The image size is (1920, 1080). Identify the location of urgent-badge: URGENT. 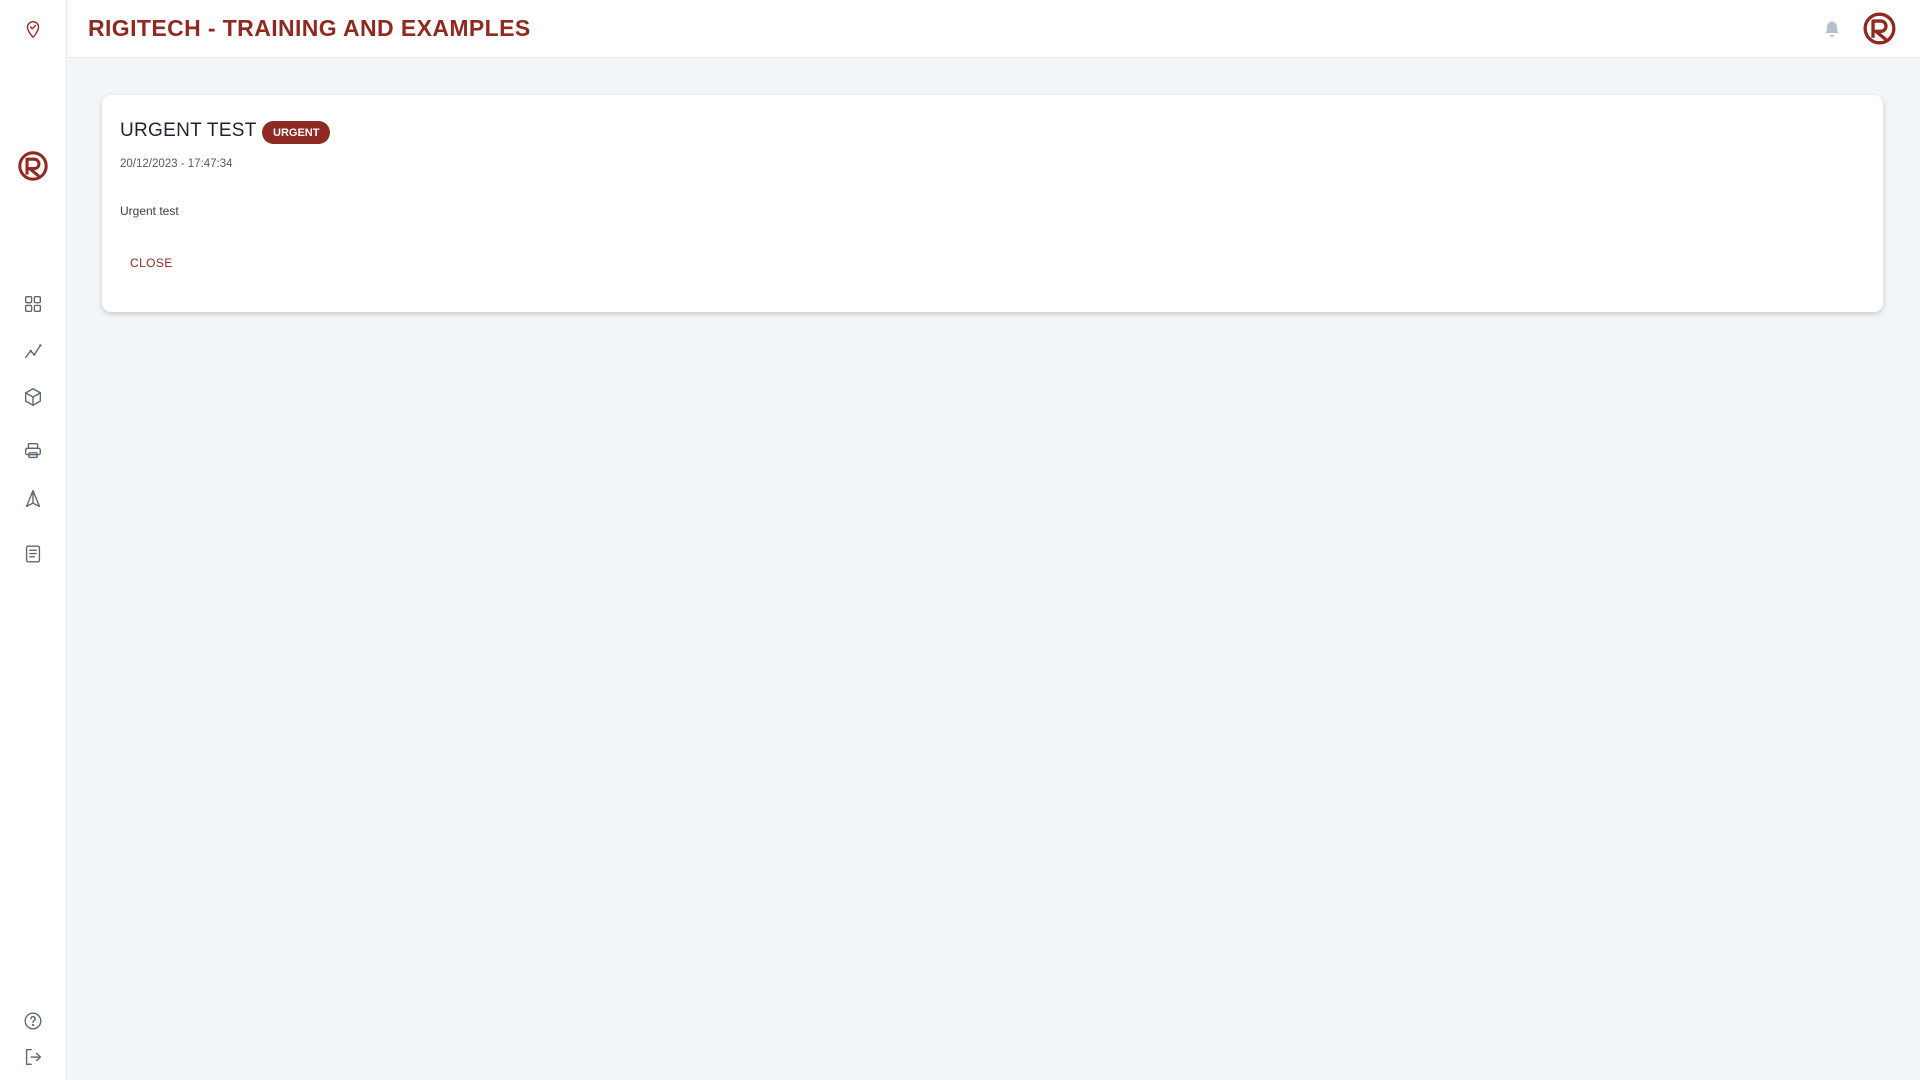
(296, 132).